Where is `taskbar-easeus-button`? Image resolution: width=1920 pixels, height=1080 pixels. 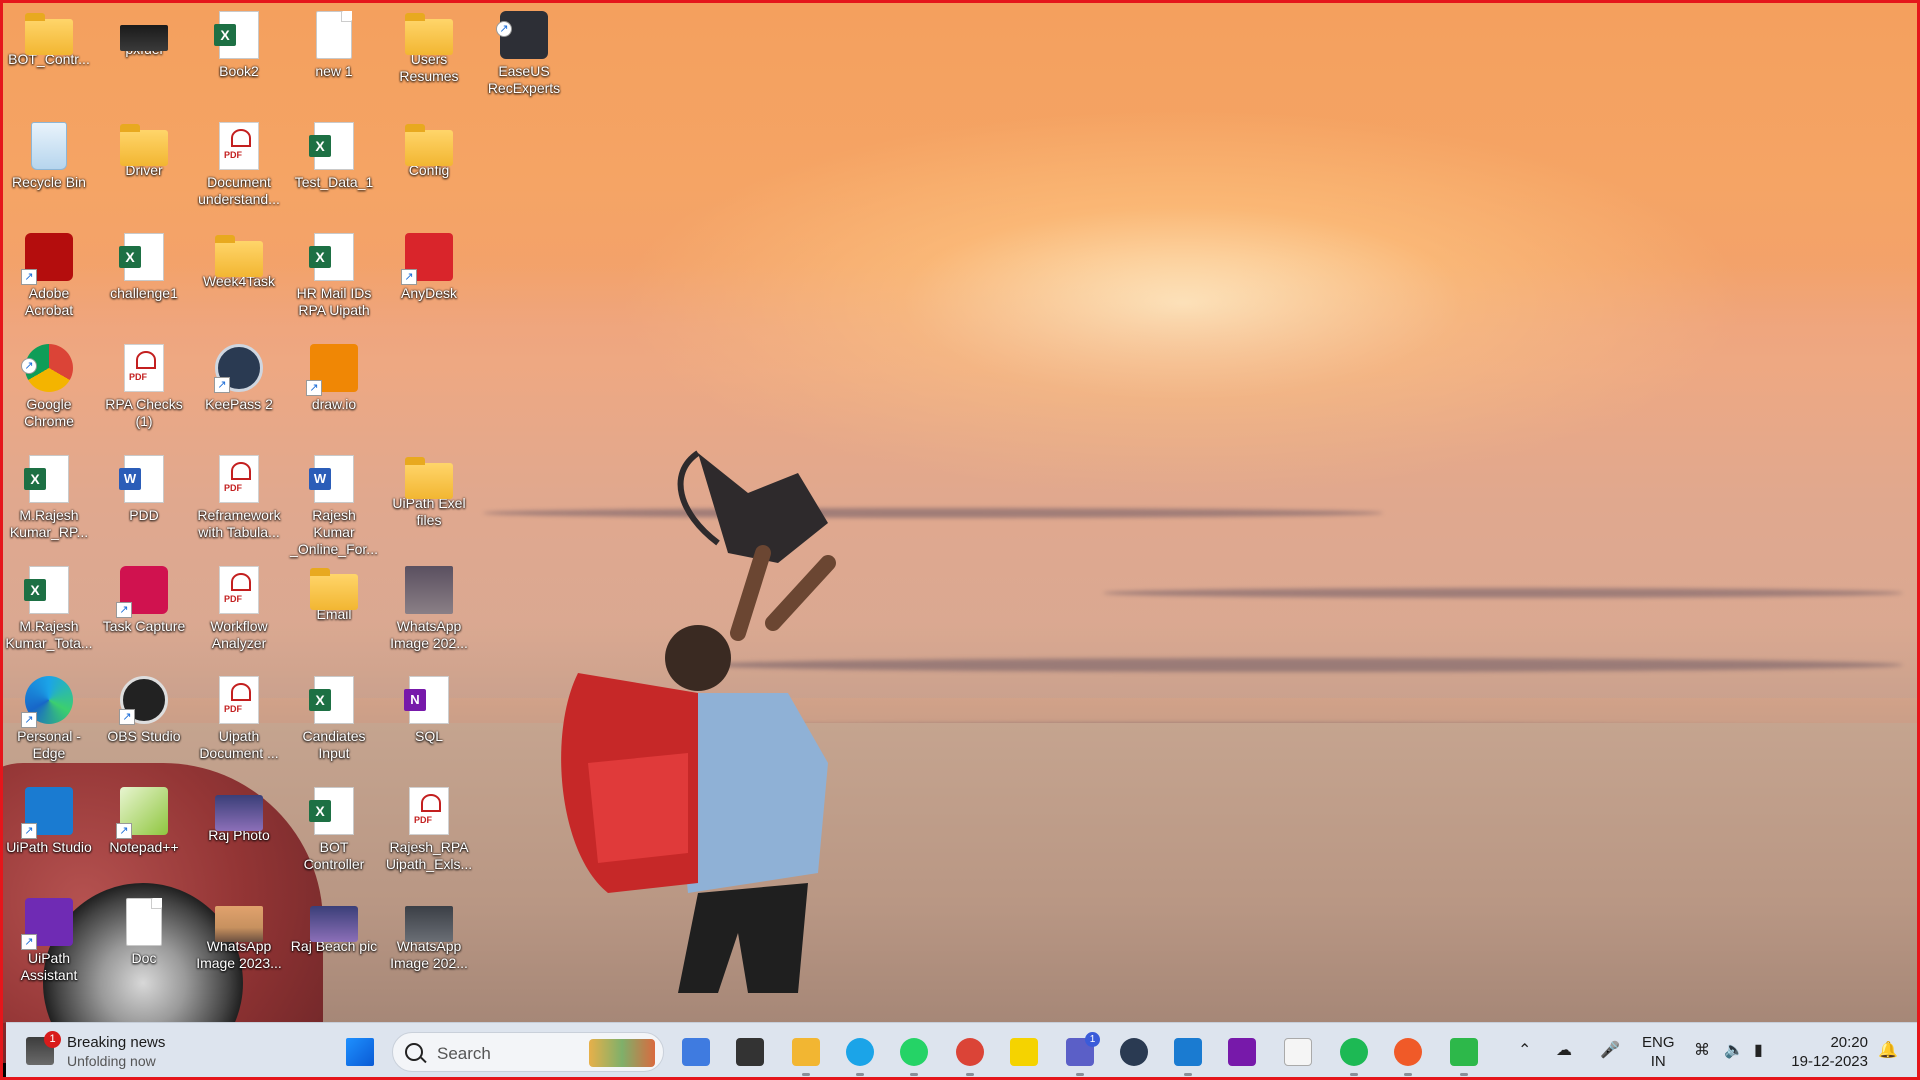 taskbar-easeus-button is located at coordinates (1408, 1054).